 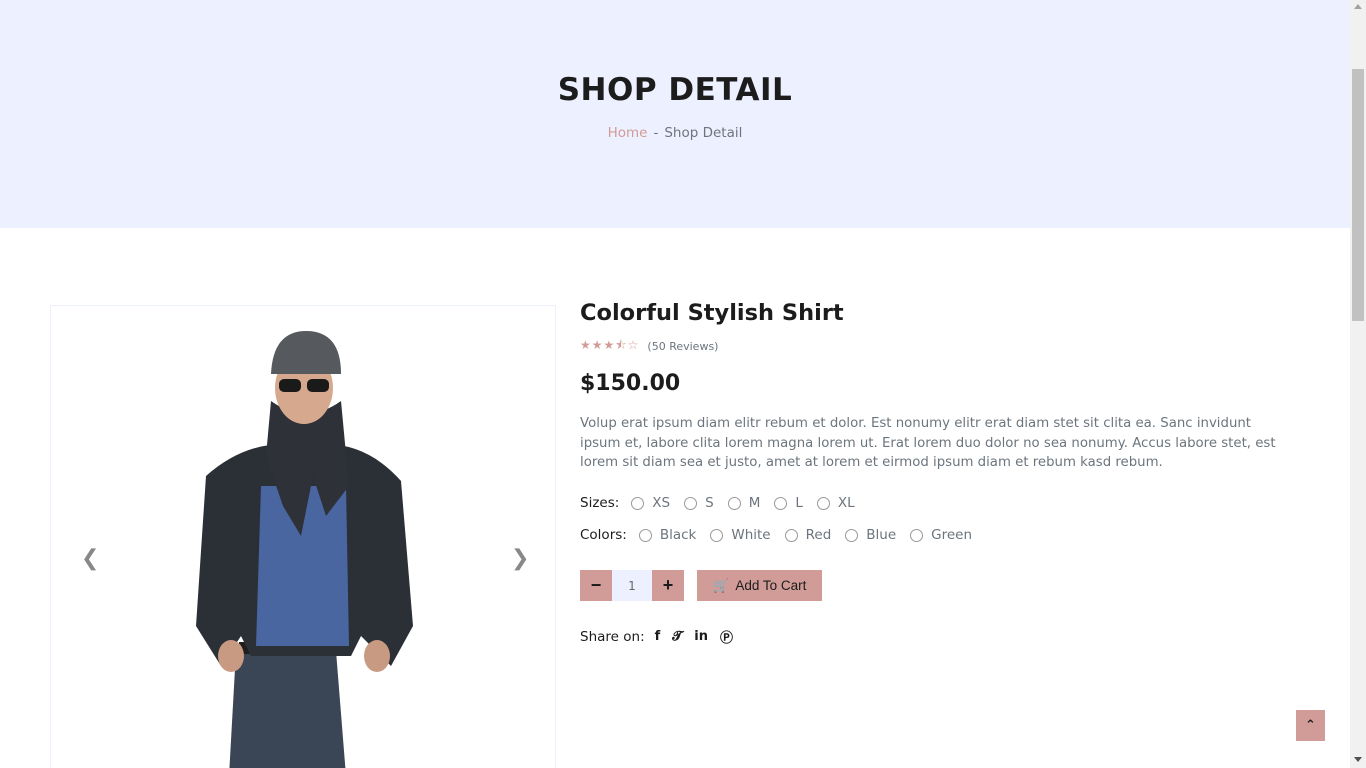 What do you see at coordinates (740, 535) in the screenshot?
I see `color-option-white: White` at bounding box center [740, 535].